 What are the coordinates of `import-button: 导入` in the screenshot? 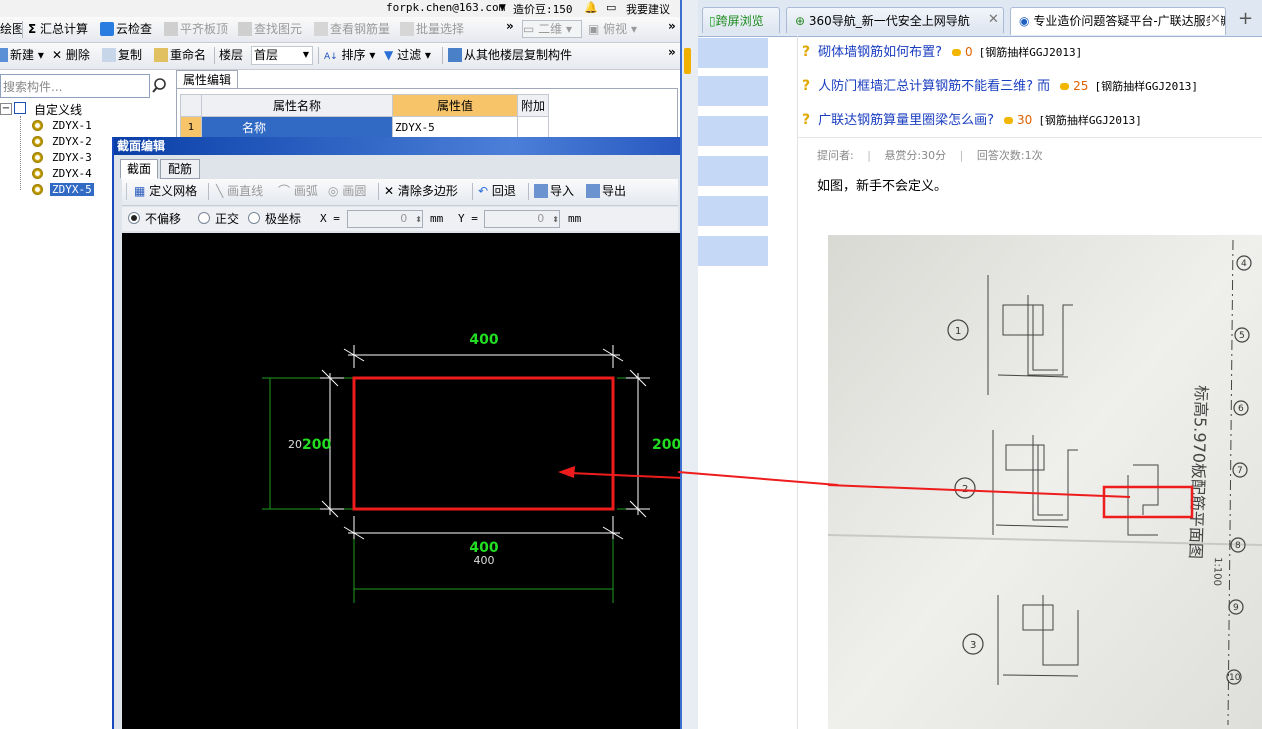 It's located at (554, 191).